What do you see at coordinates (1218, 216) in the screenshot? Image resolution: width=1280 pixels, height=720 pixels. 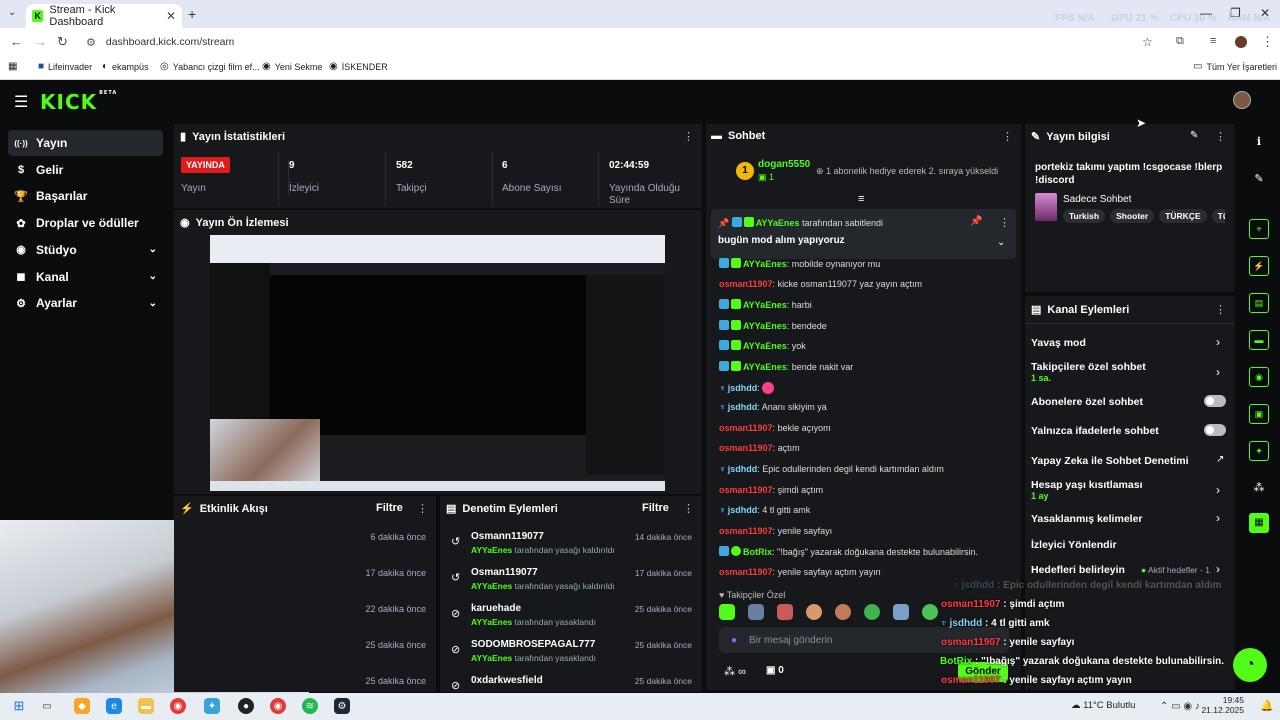 I see `tag: Türk` at bounding box center [1218, 216].